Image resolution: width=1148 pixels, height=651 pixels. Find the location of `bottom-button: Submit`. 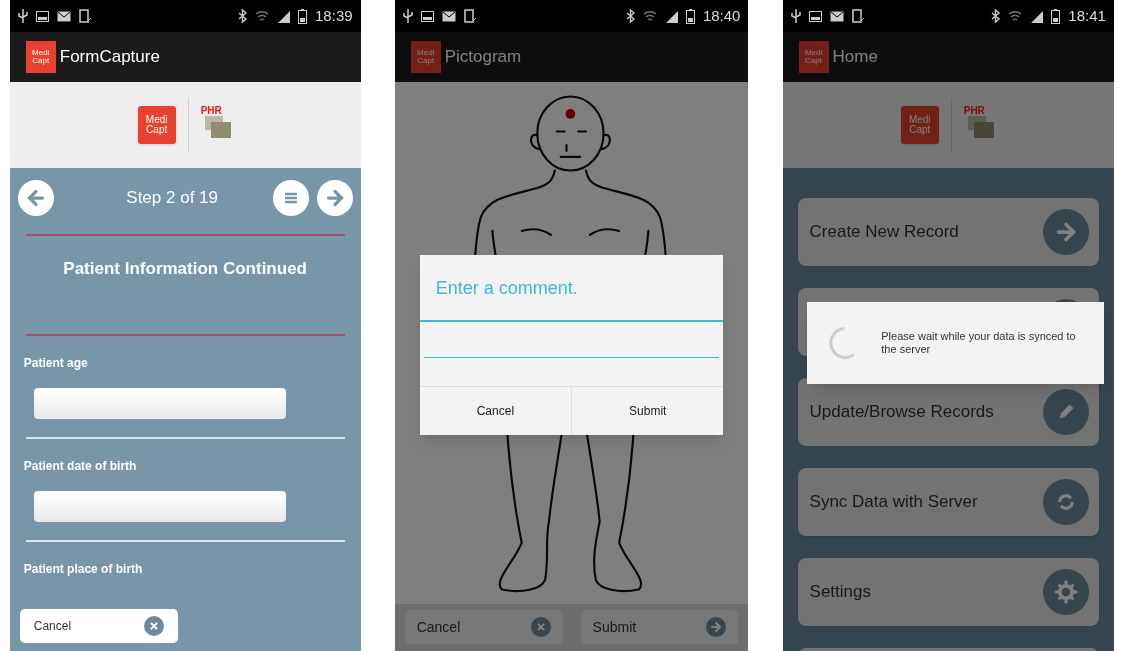

bottom-button: Submit is located at coordinates (659, 627).